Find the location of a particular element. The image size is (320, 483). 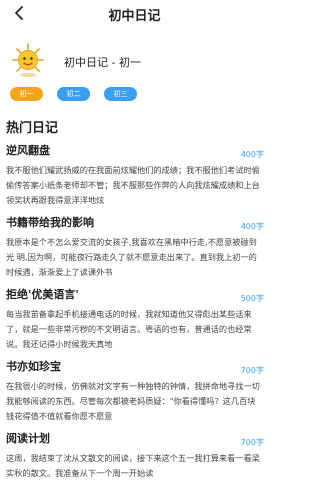

cartoon-sun-icon is located at coordinates (28, 60).